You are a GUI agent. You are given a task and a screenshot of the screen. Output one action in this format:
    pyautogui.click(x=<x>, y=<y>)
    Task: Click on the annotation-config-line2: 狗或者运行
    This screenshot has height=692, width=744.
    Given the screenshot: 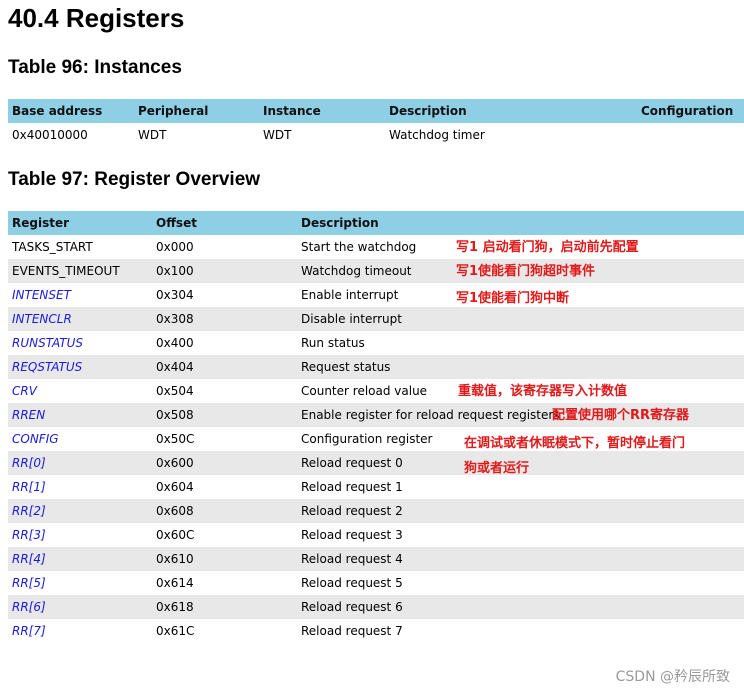 What is the action you would take?
    pyautogui.click(x=497, y=468)
    